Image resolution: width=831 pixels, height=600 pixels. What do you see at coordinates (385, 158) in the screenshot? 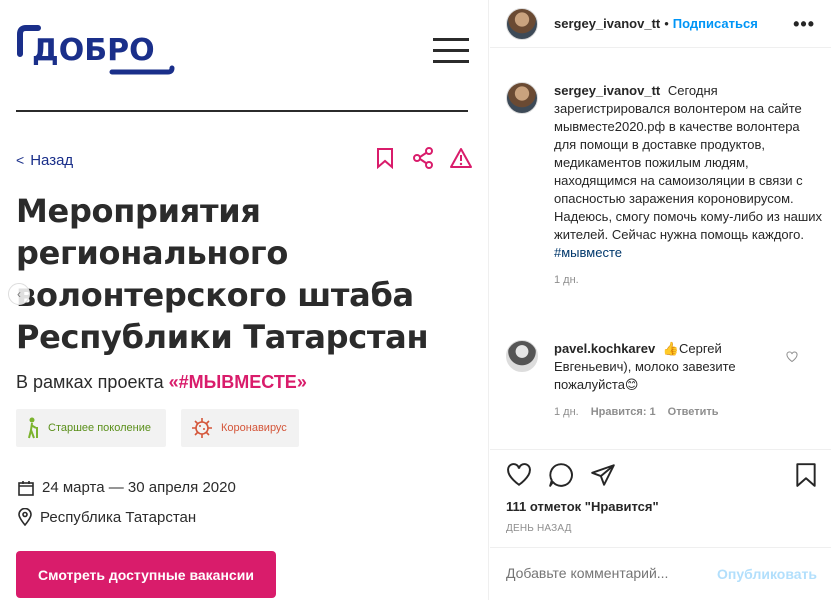
I see `bookmark-icon` at bounding box center [385, 158].